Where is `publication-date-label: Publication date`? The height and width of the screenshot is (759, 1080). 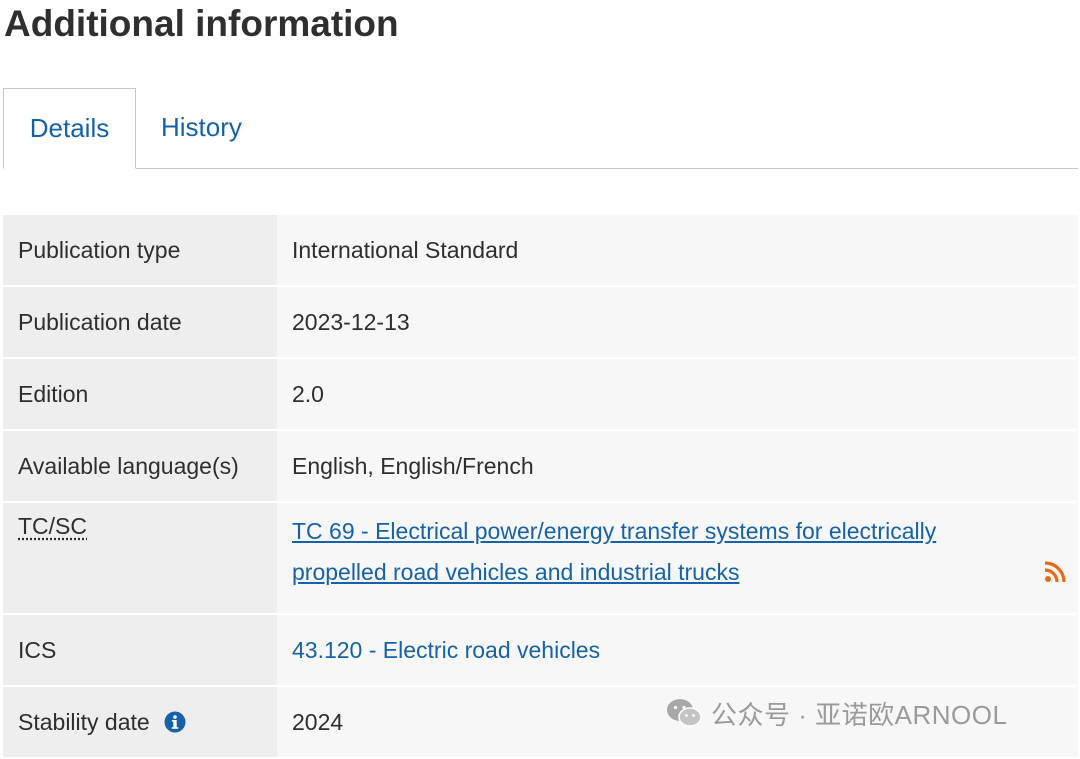 publication-date-label: Publication date is located at coordinates (140, 322).